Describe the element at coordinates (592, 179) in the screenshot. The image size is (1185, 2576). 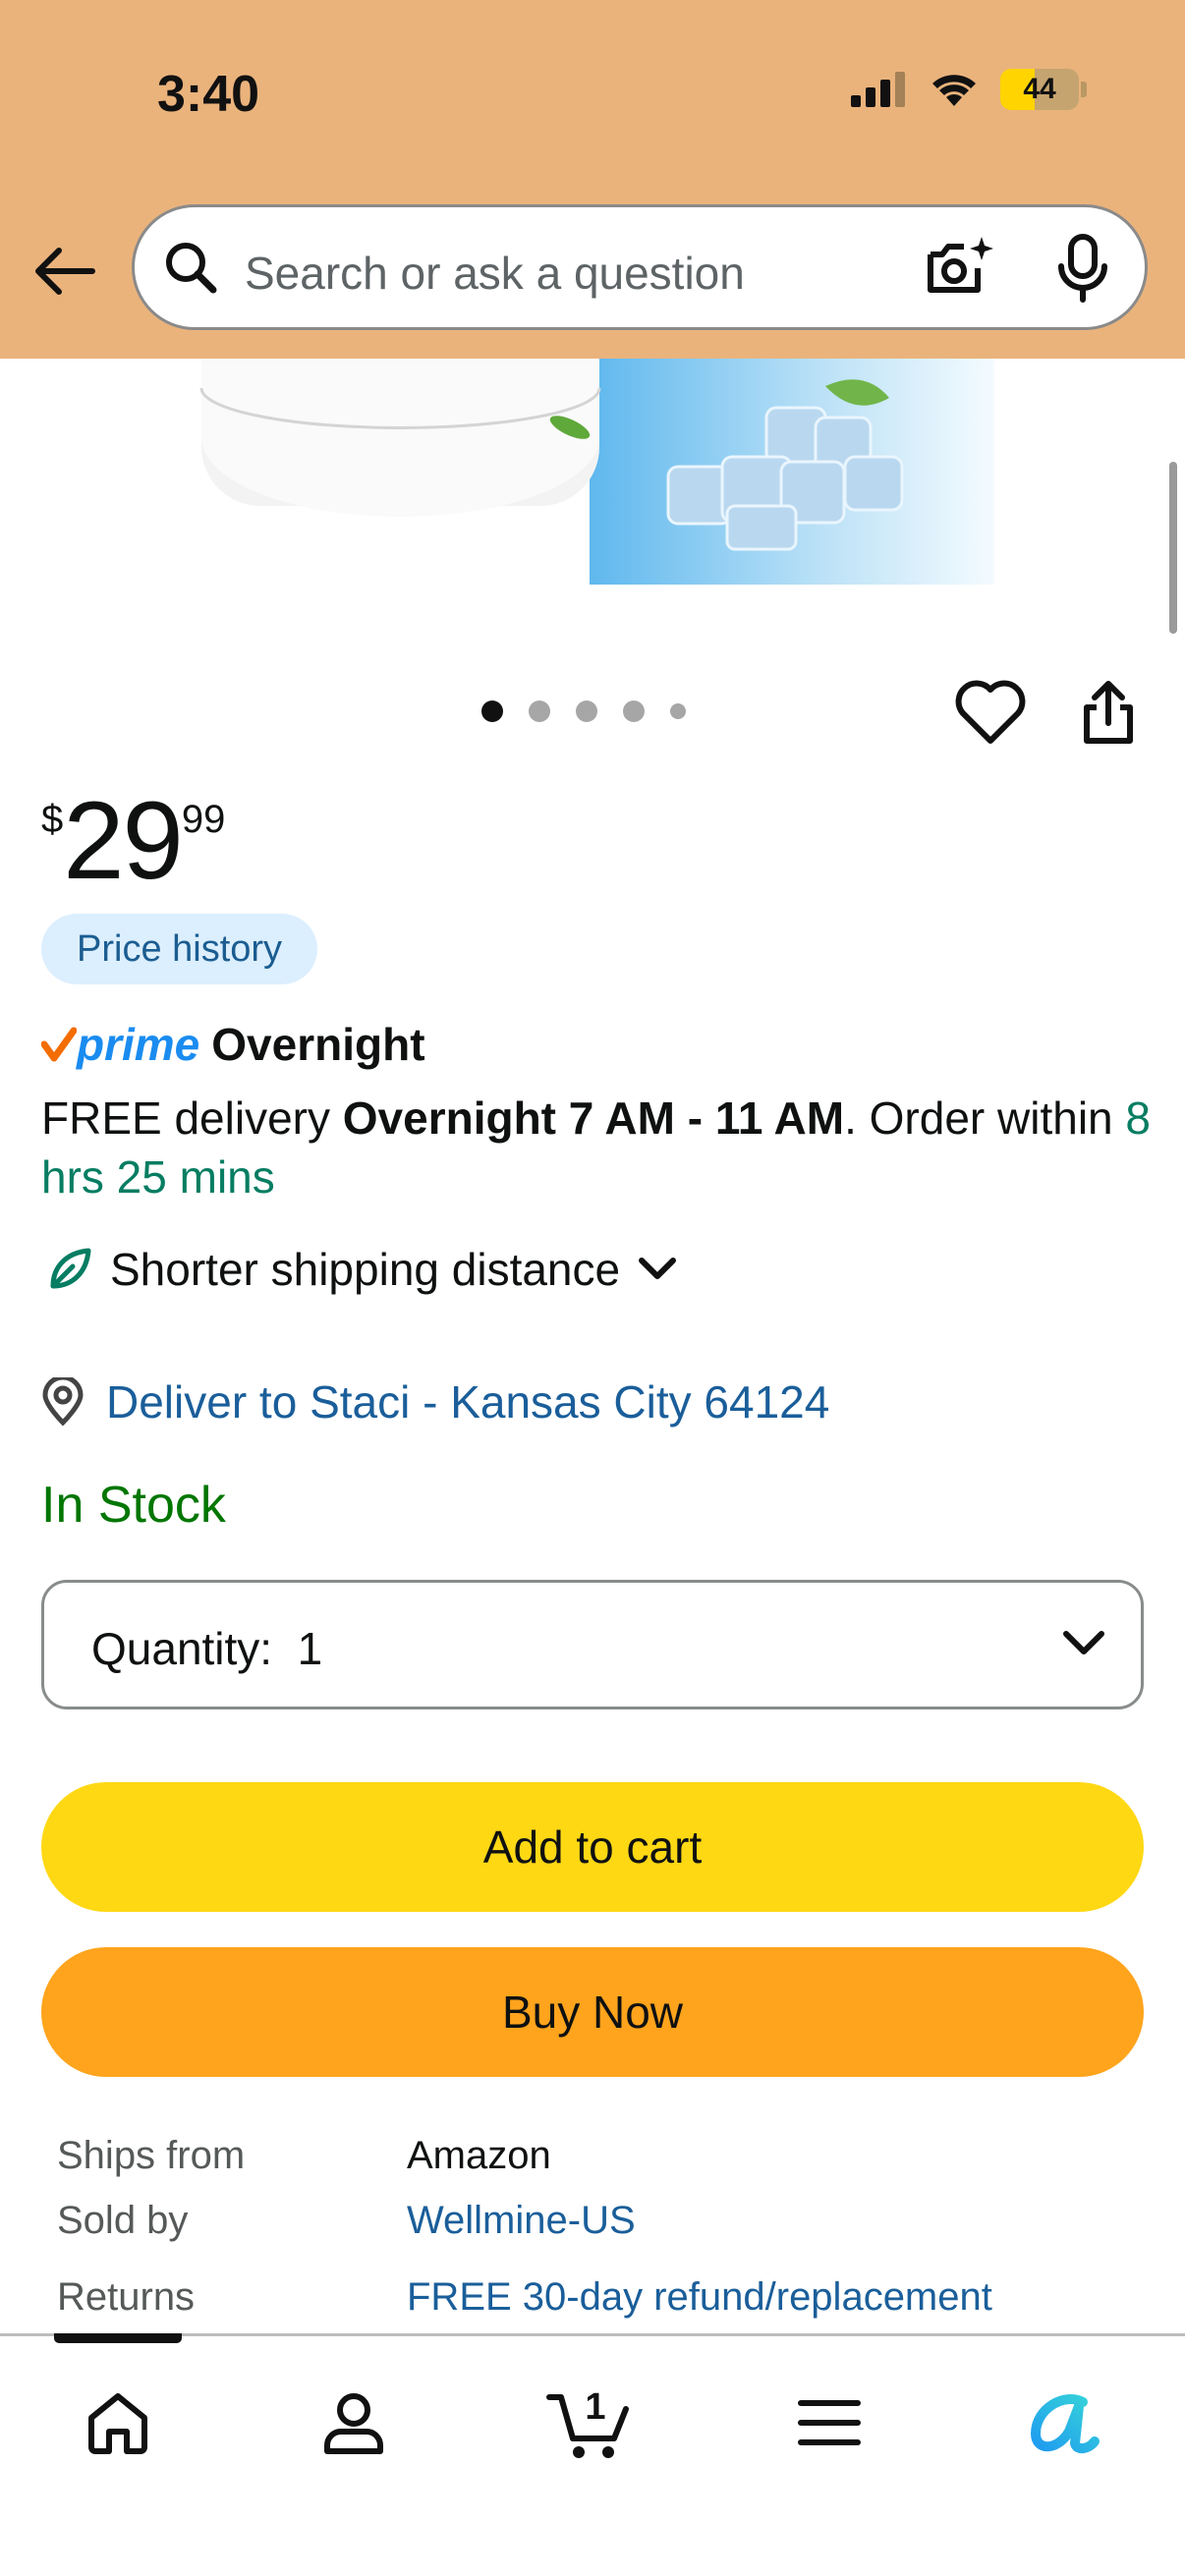
I see `header: 3:40 44 Search or ask a question` at that location.